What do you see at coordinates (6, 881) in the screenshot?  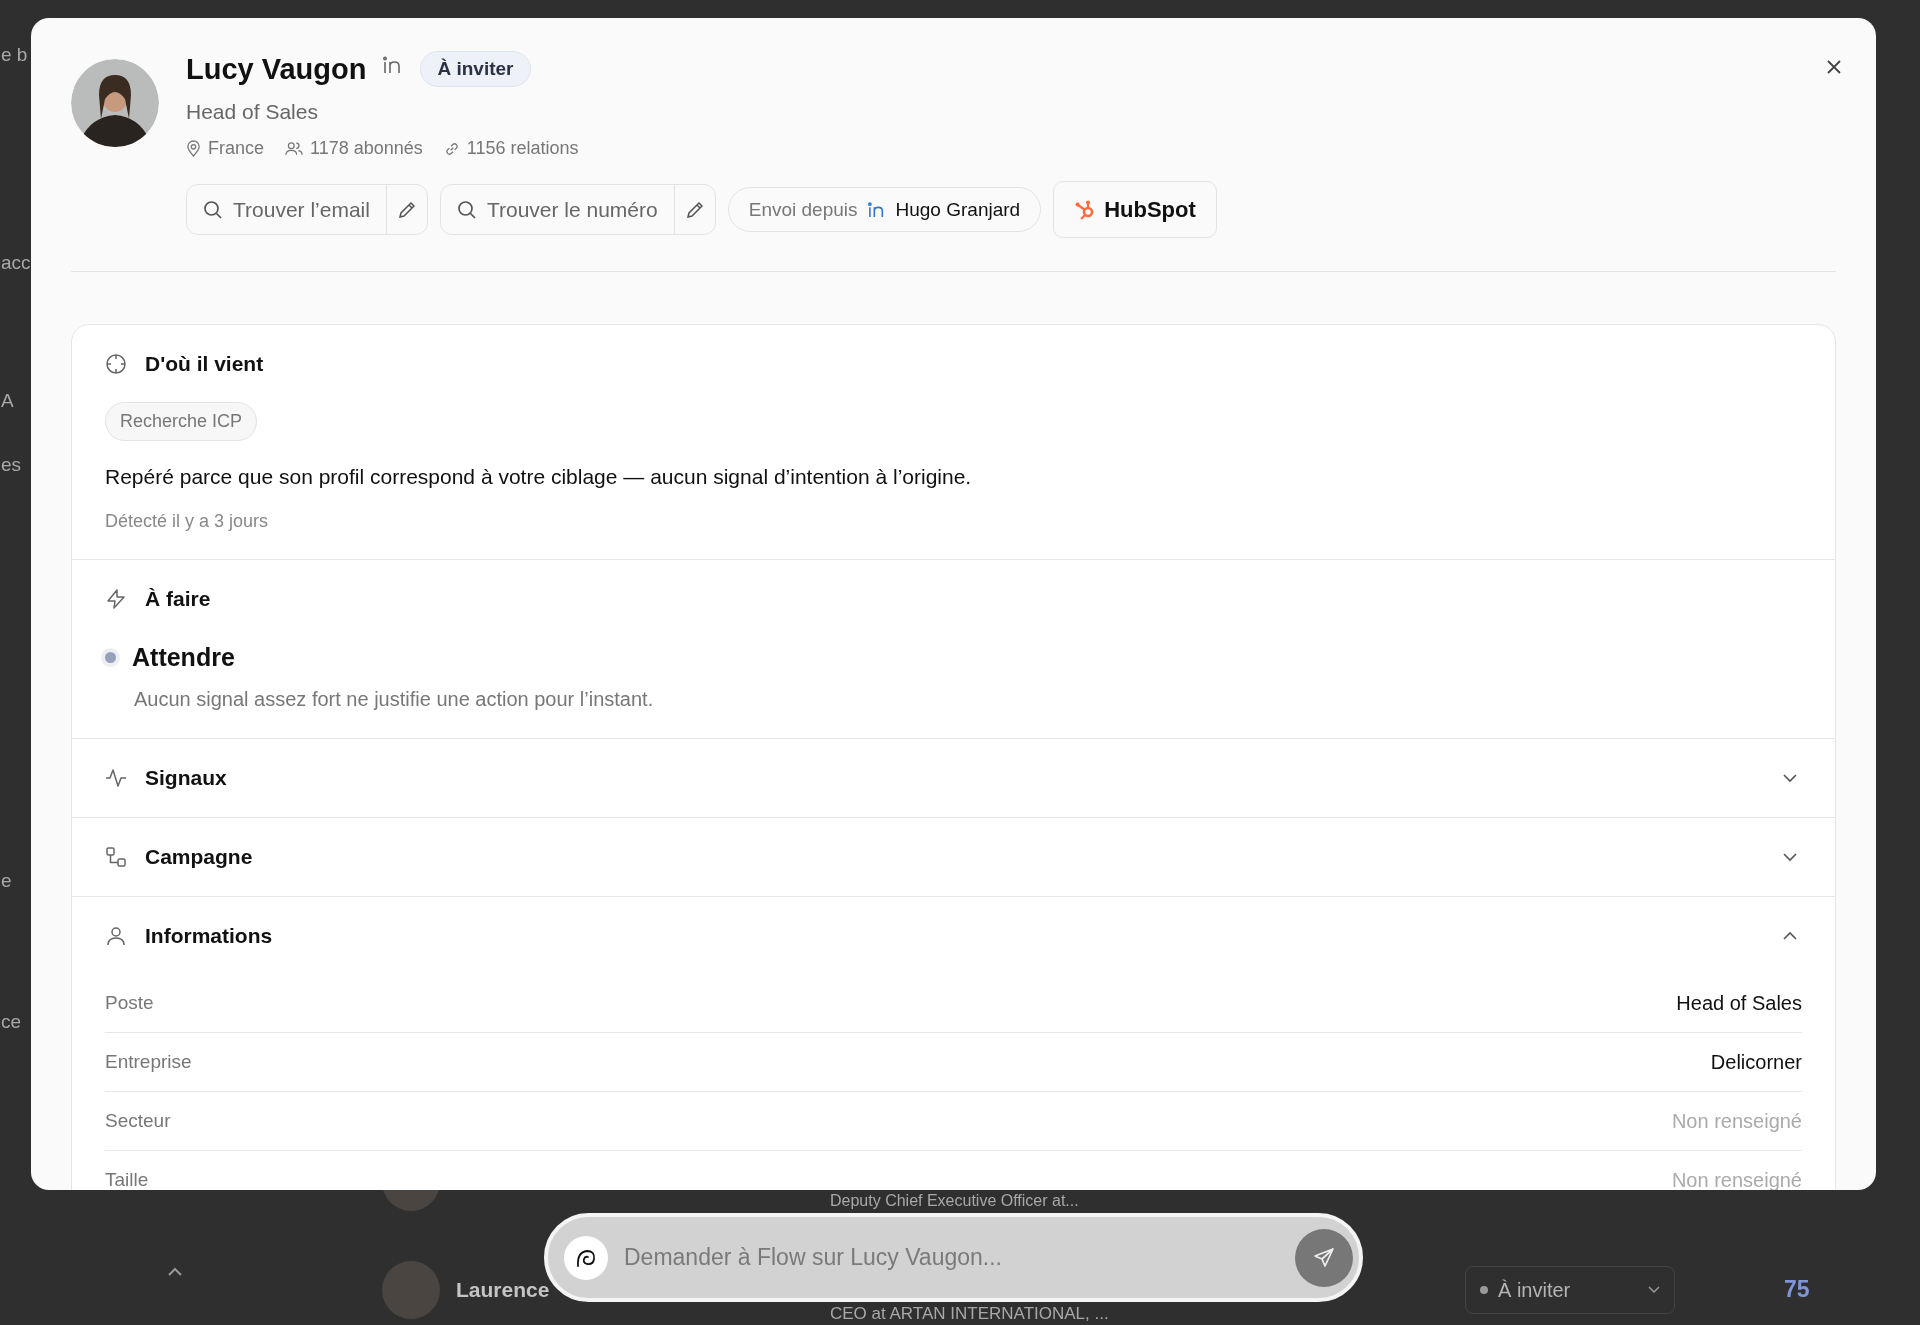 I see `sidebar-label: e` at bounding box center [6, 881].